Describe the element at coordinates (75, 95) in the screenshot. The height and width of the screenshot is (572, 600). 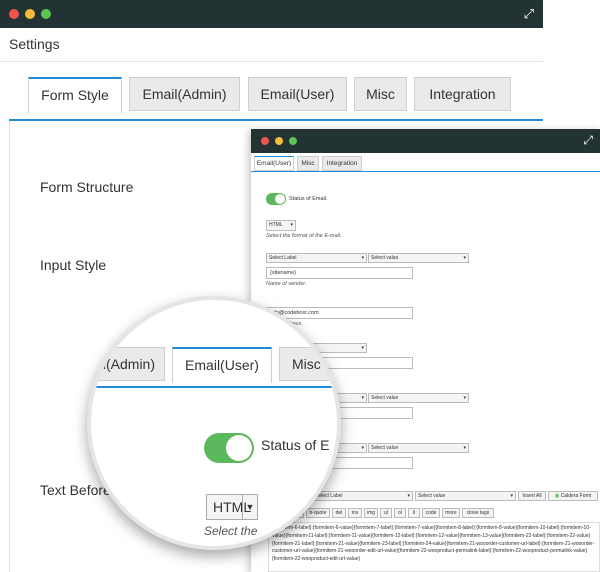
I see `tab-form-style: Form Style` at that location.